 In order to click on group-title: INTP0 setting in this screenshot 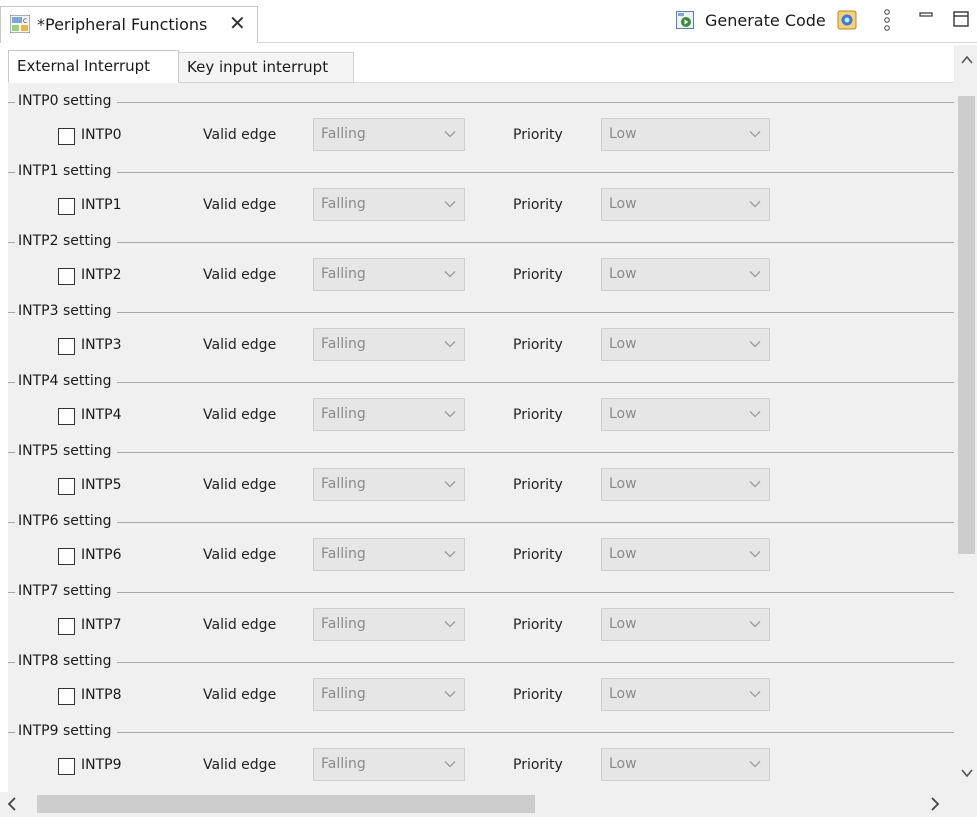, I will do `click(66, 101)`.